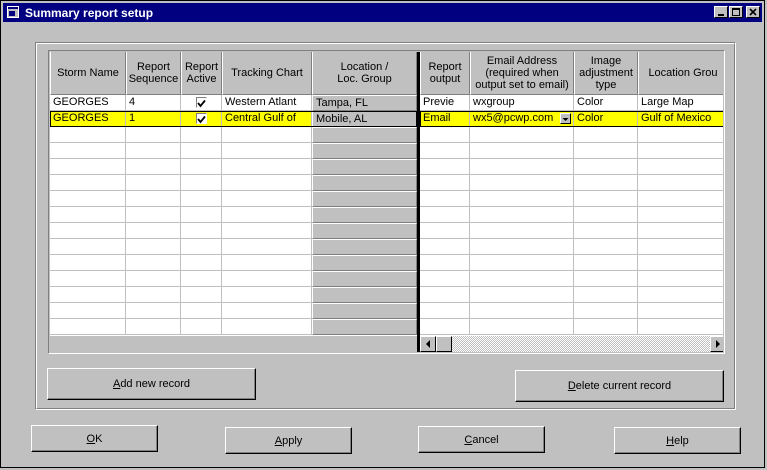  I want to click on horizontal-scrollbar, so click(571, 344).